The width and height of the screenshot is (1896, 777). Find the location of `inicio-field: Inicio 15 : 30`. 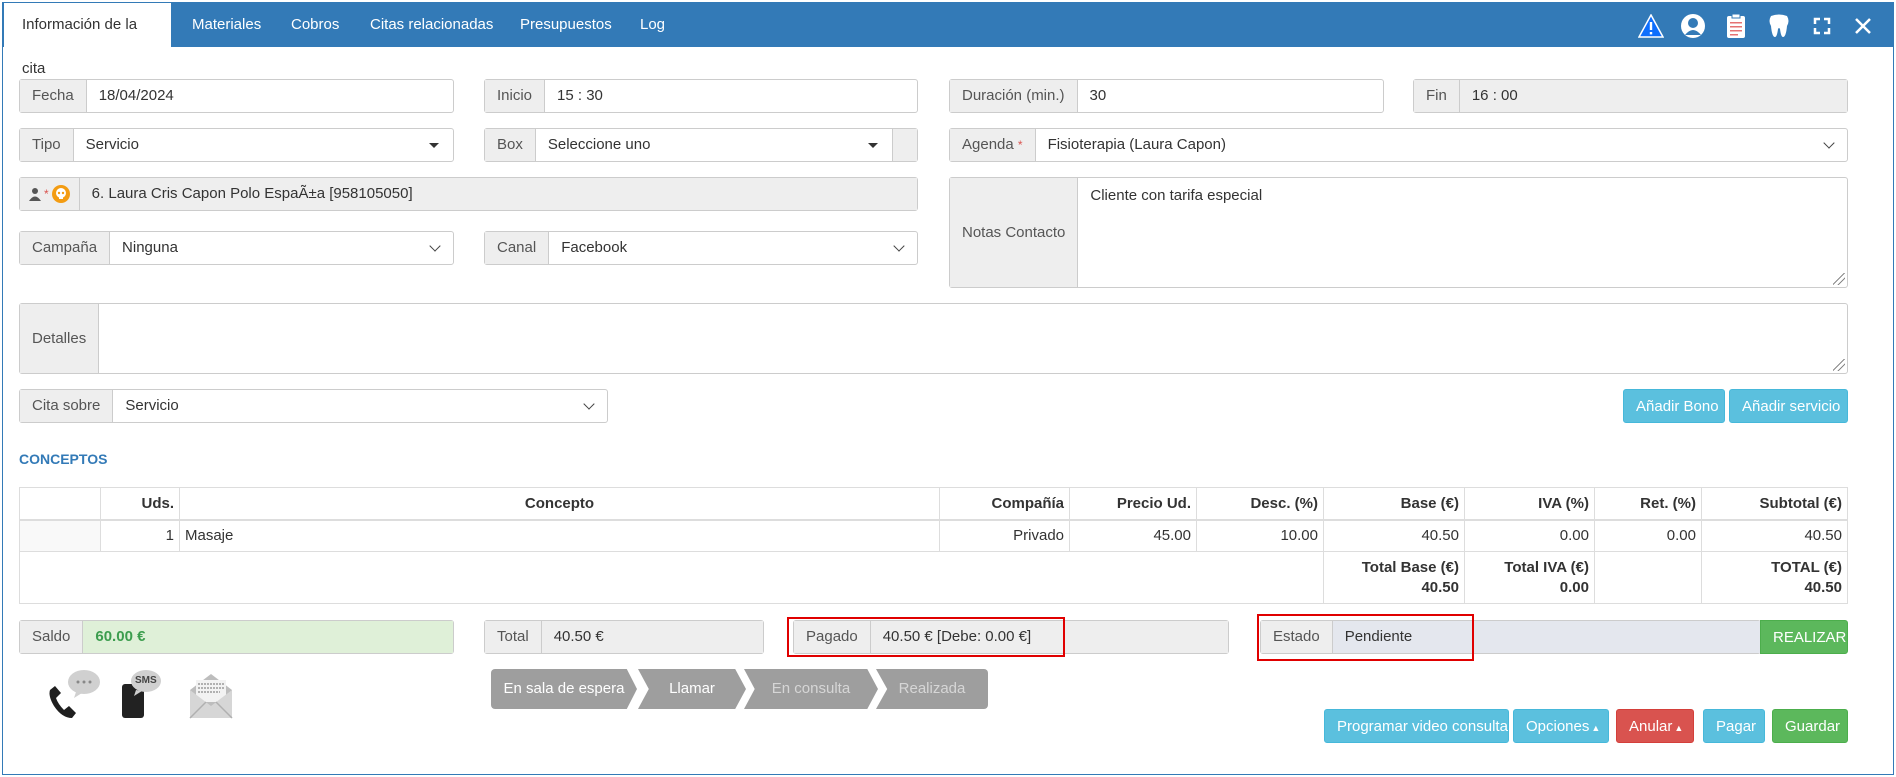

inicio-field: Inicio 15 : 30 is located at coordinates (701, 96).